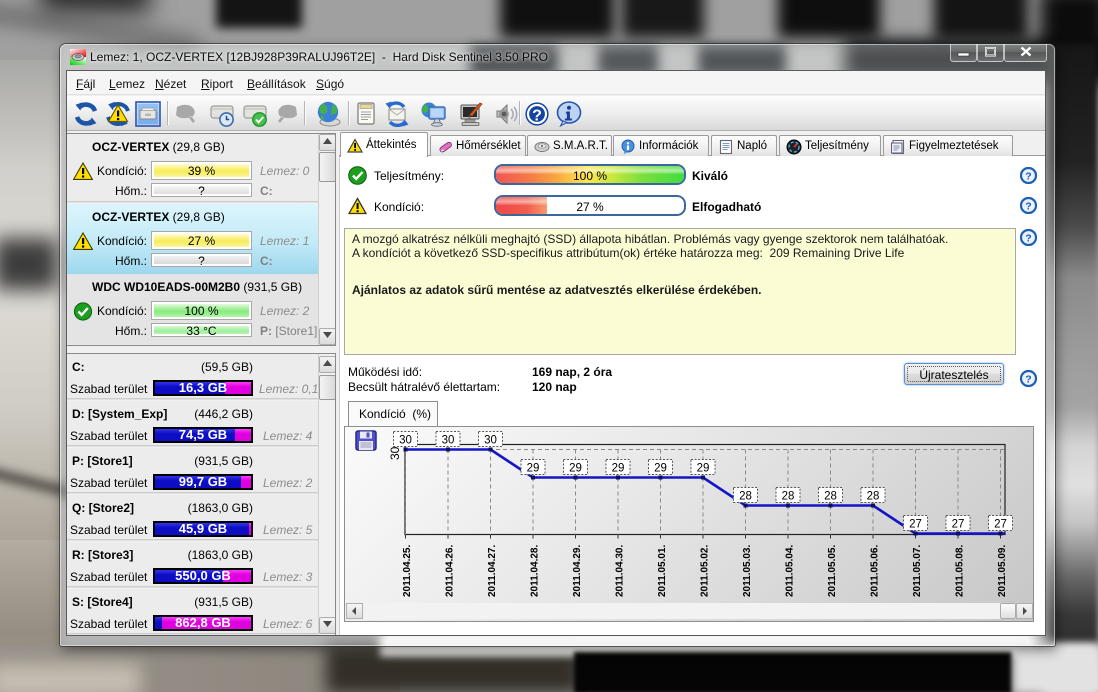  What do you see at coordinates (620, 571) in the screenshot?
I see `svg-text: 2011.04.30.` at bounding box center [620, 571].